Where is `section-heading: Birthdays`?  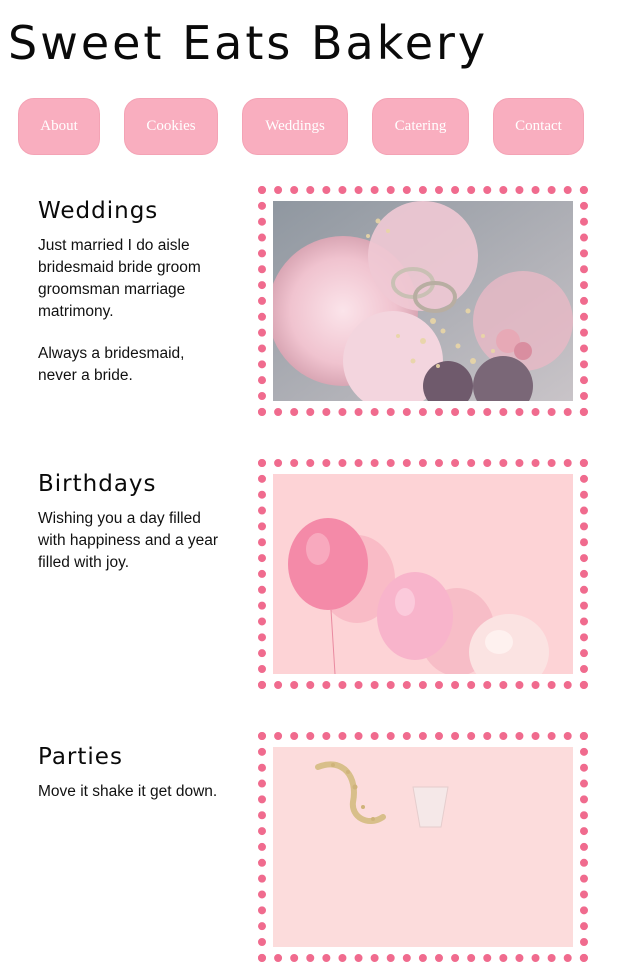
section-heading: Birthdays is located at coordinates (97, 484).